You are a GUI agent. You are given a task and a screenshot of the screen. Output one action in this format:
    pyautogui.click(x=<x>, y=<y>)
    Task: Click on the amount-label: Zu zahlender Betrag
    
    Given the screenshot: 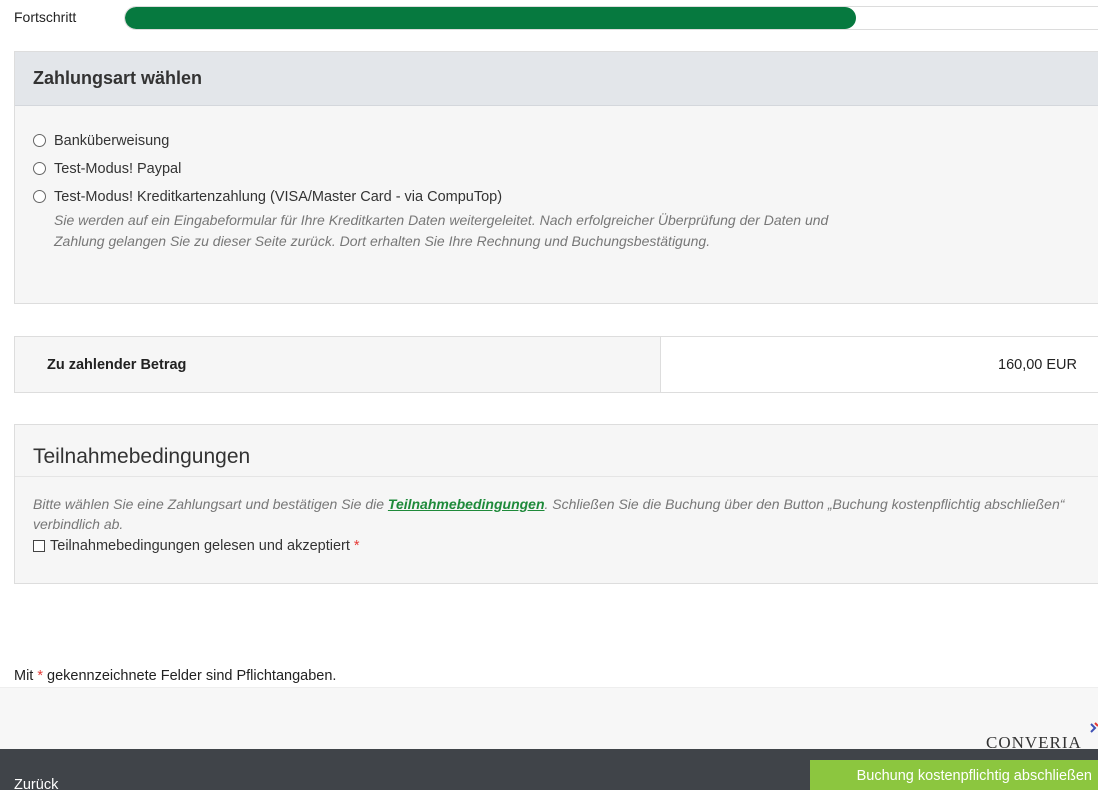 What is the action you would take?
    pyautogui.click(x=338, y=364)
    